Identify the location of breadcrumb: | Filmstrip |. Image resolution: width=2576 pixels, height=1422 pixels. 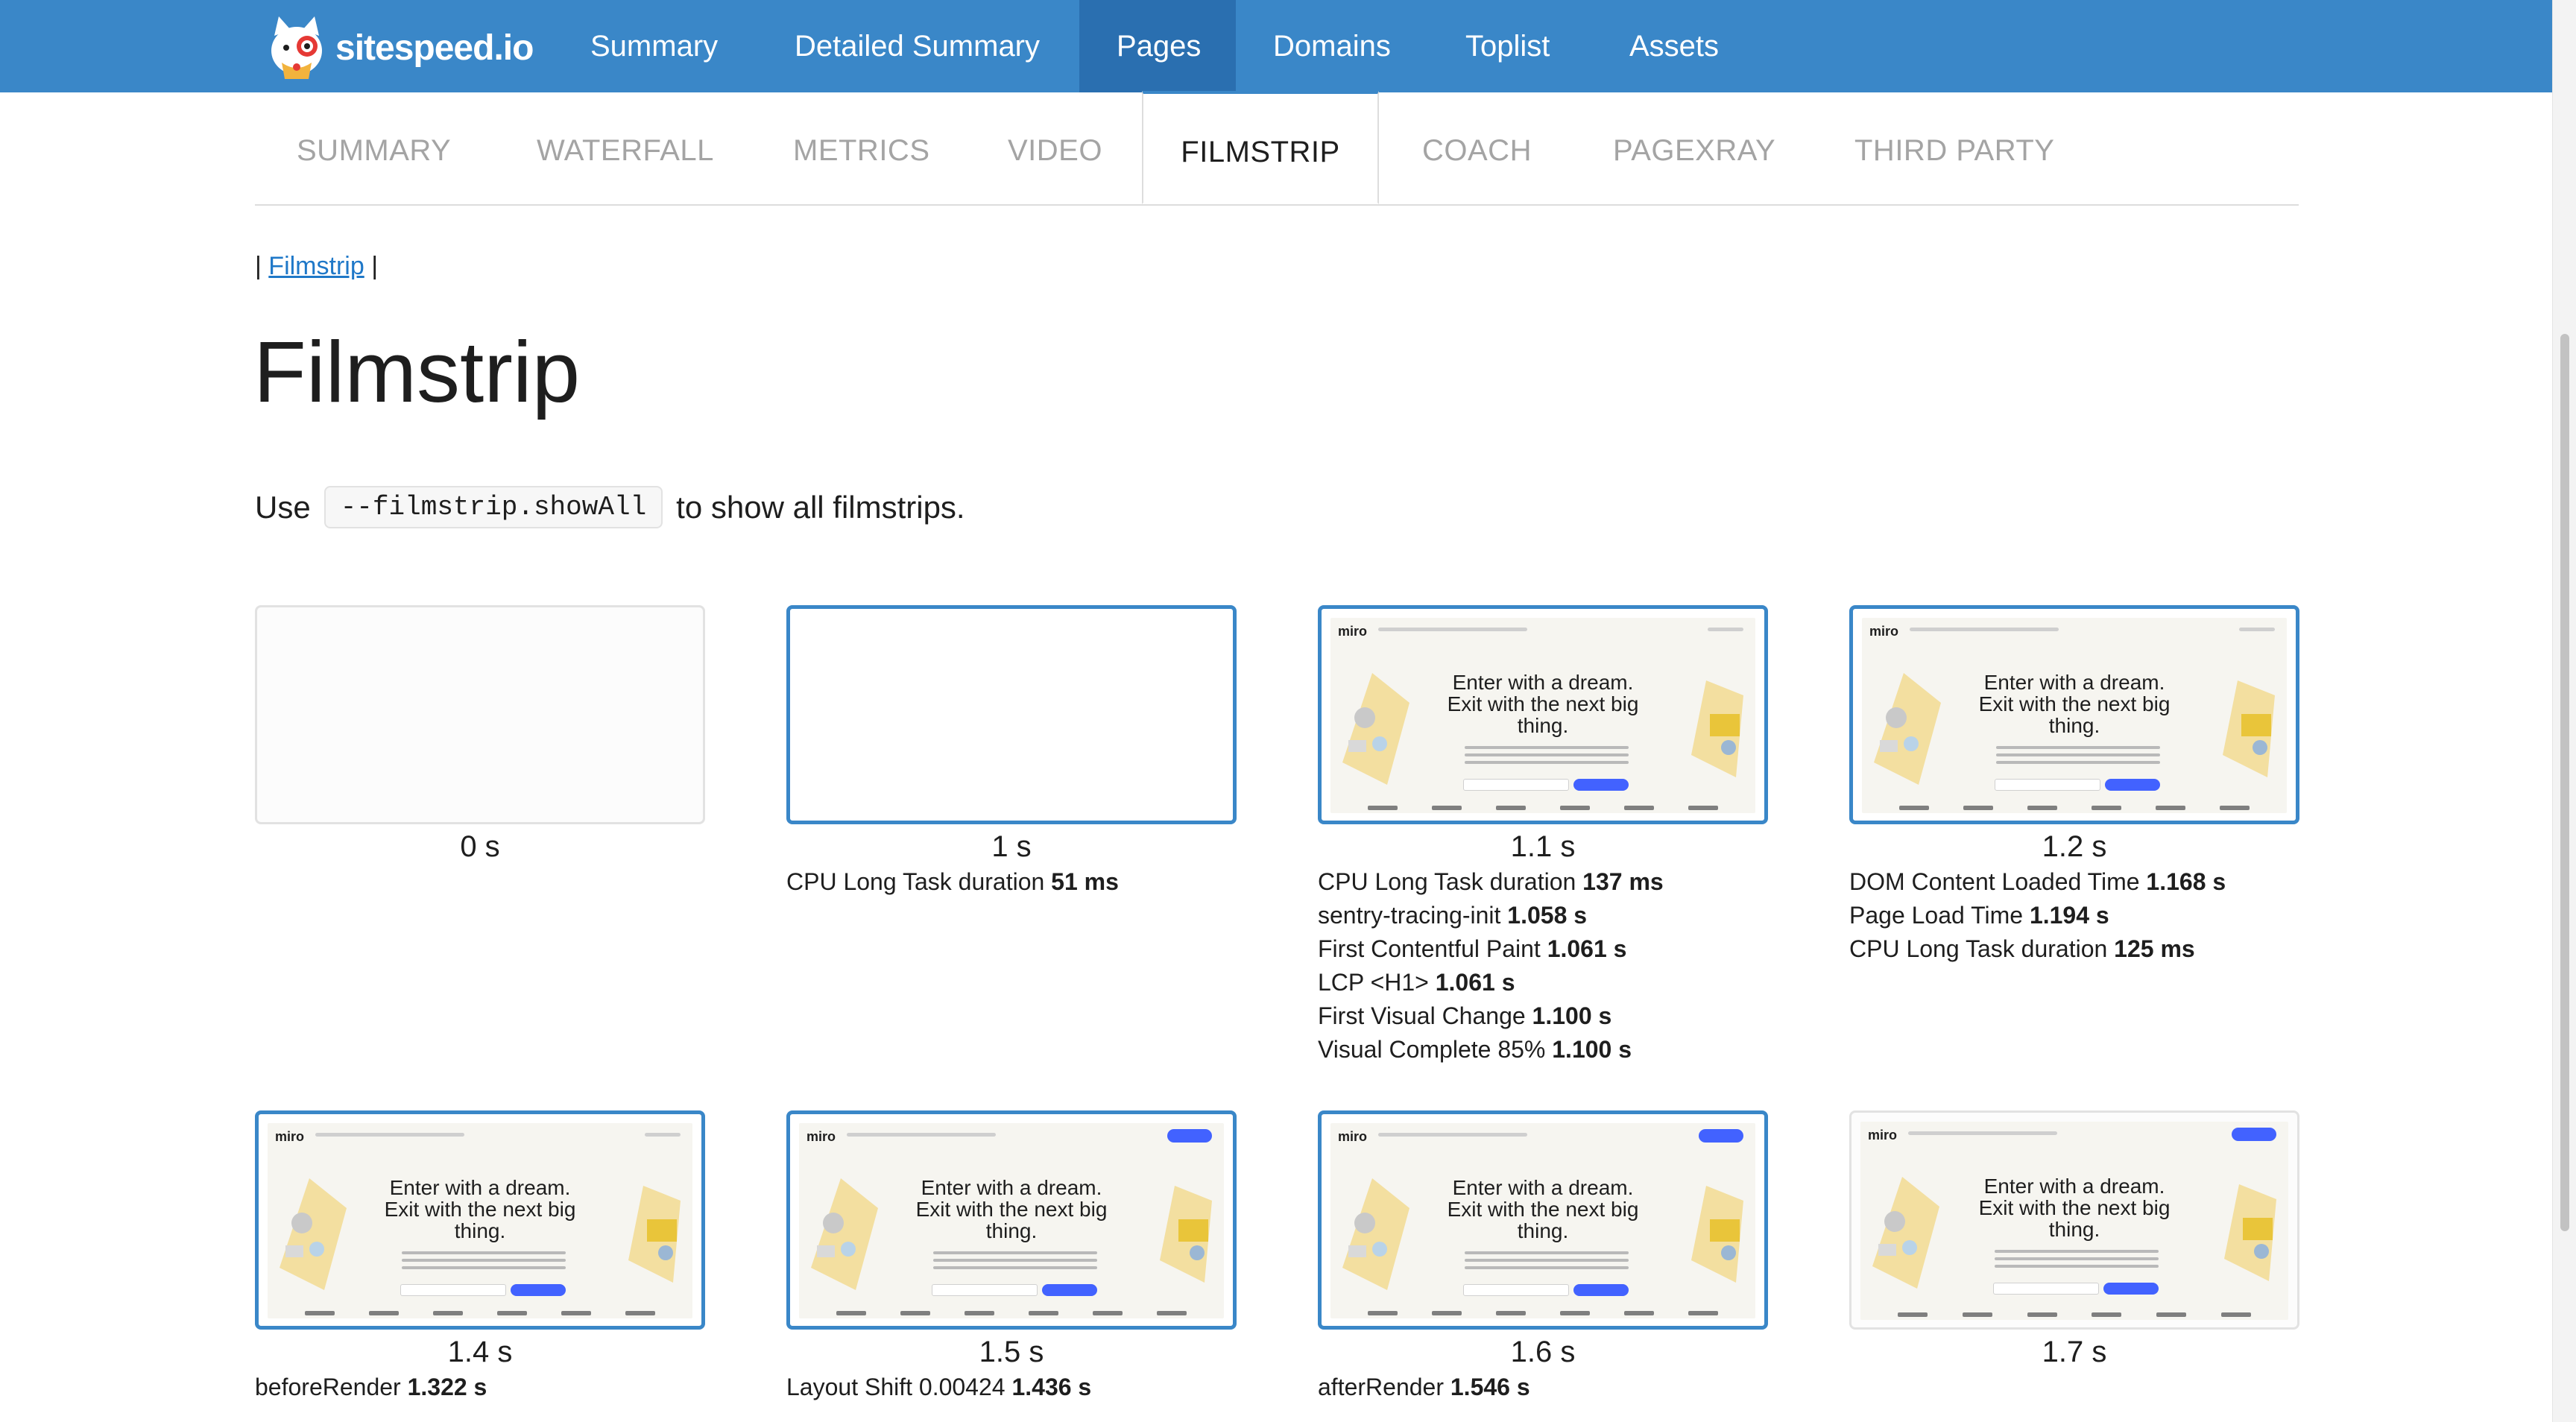
(317, 266).